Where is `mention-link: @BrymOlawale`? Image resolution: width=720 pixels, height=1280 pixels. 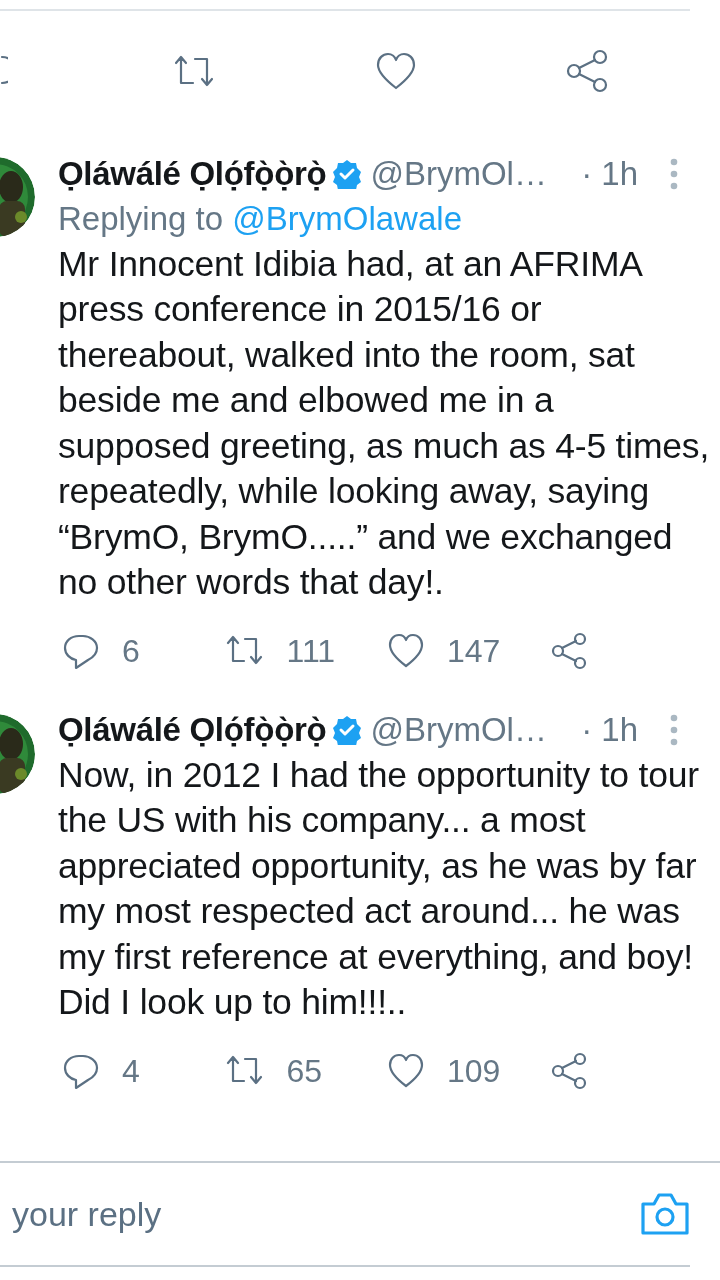 mention-link: @BrymOlawale is located at coordinates (347, 218).